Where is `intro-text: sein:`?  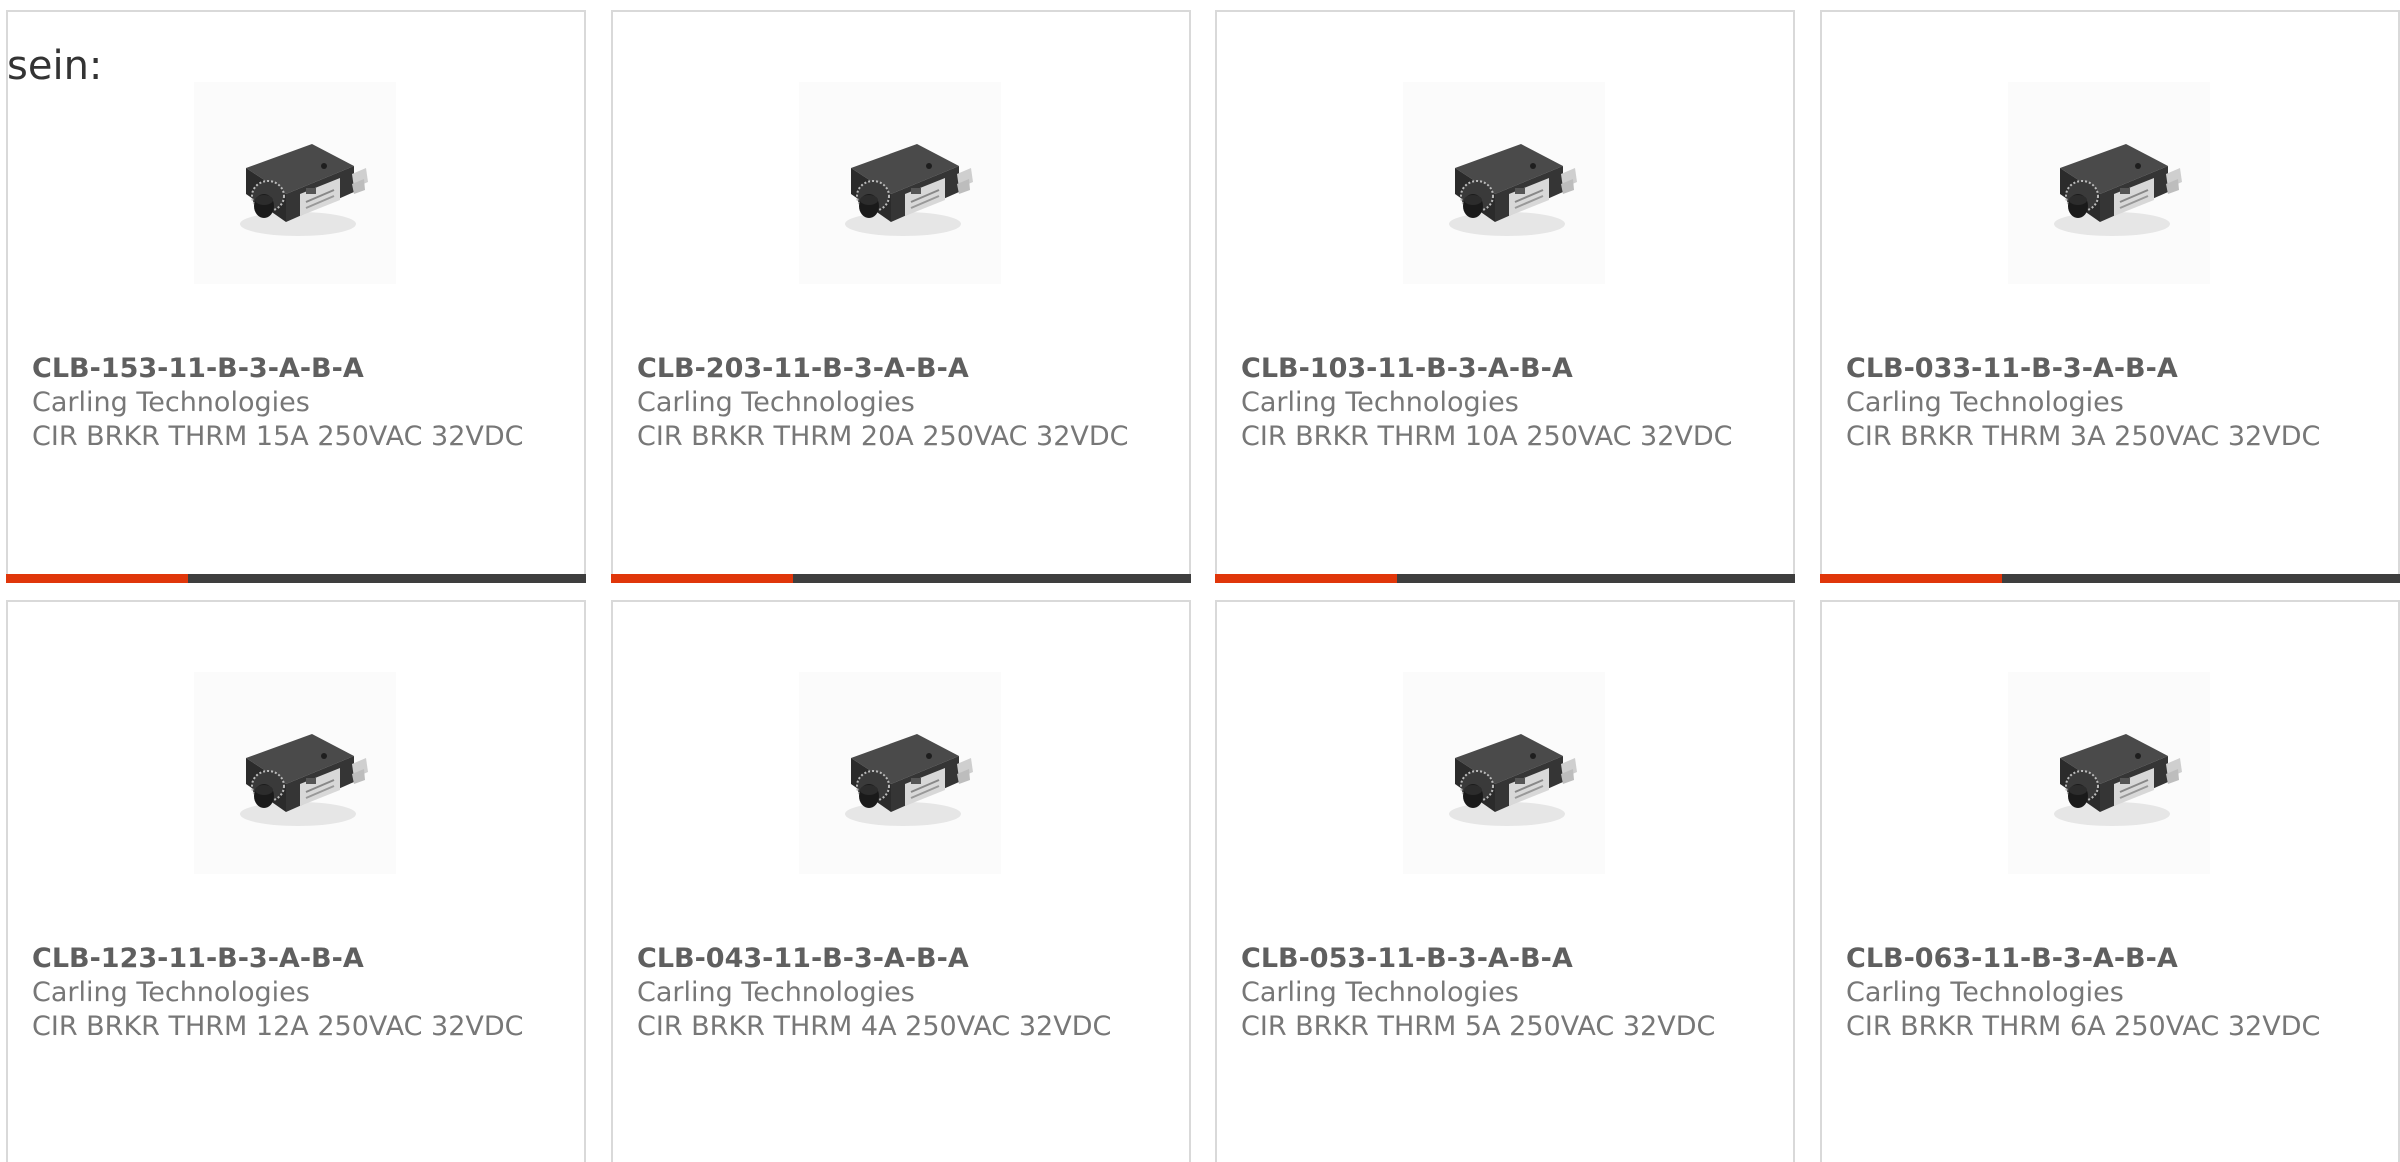
intro-text: sein: is located at coordinates (55, 66).